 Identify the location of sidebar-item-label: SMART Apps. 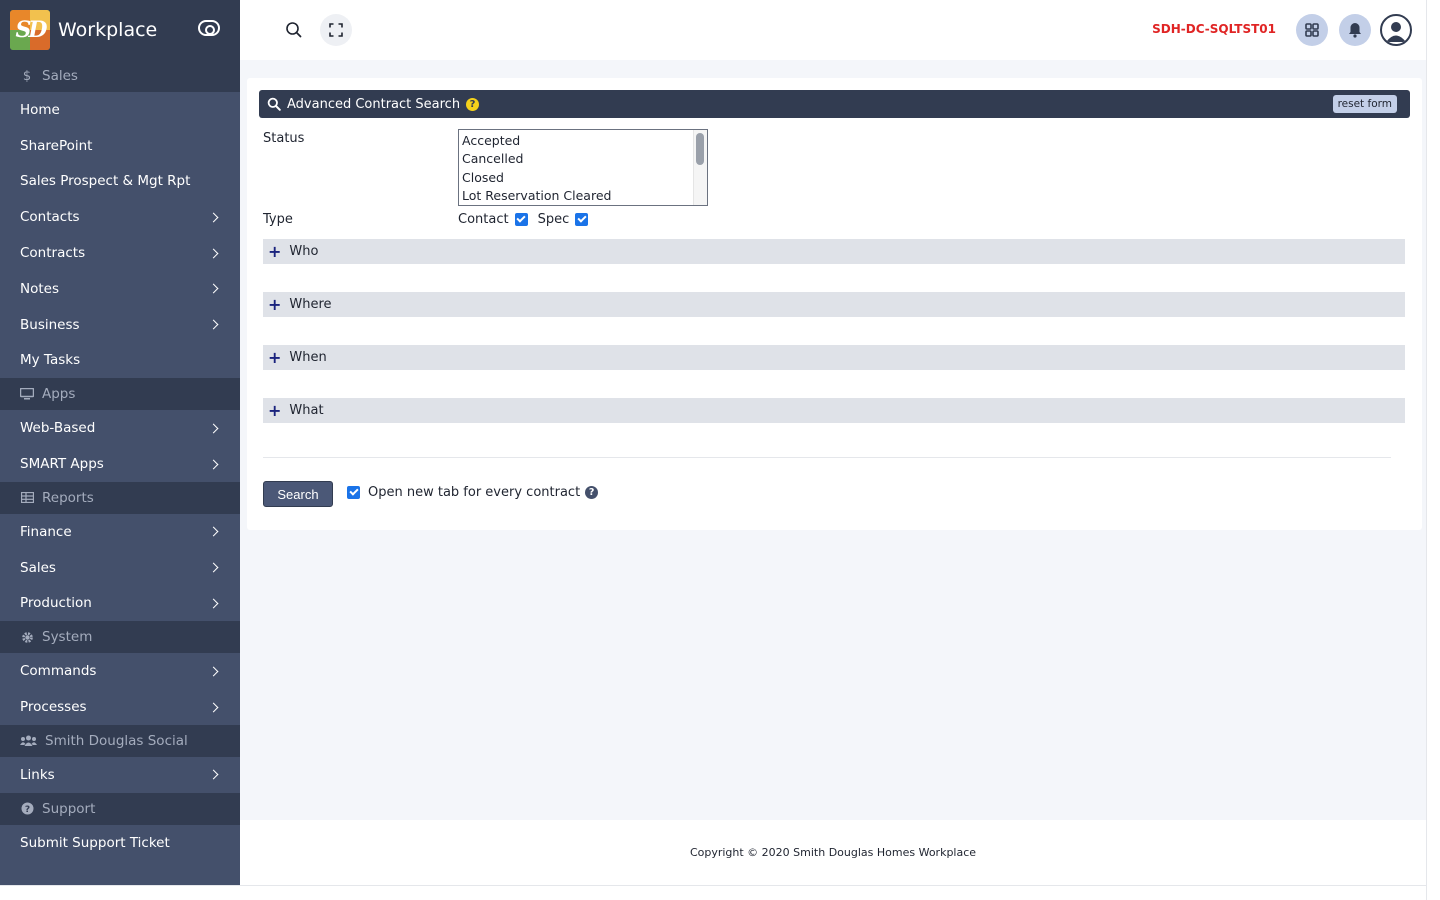
(62, 464).